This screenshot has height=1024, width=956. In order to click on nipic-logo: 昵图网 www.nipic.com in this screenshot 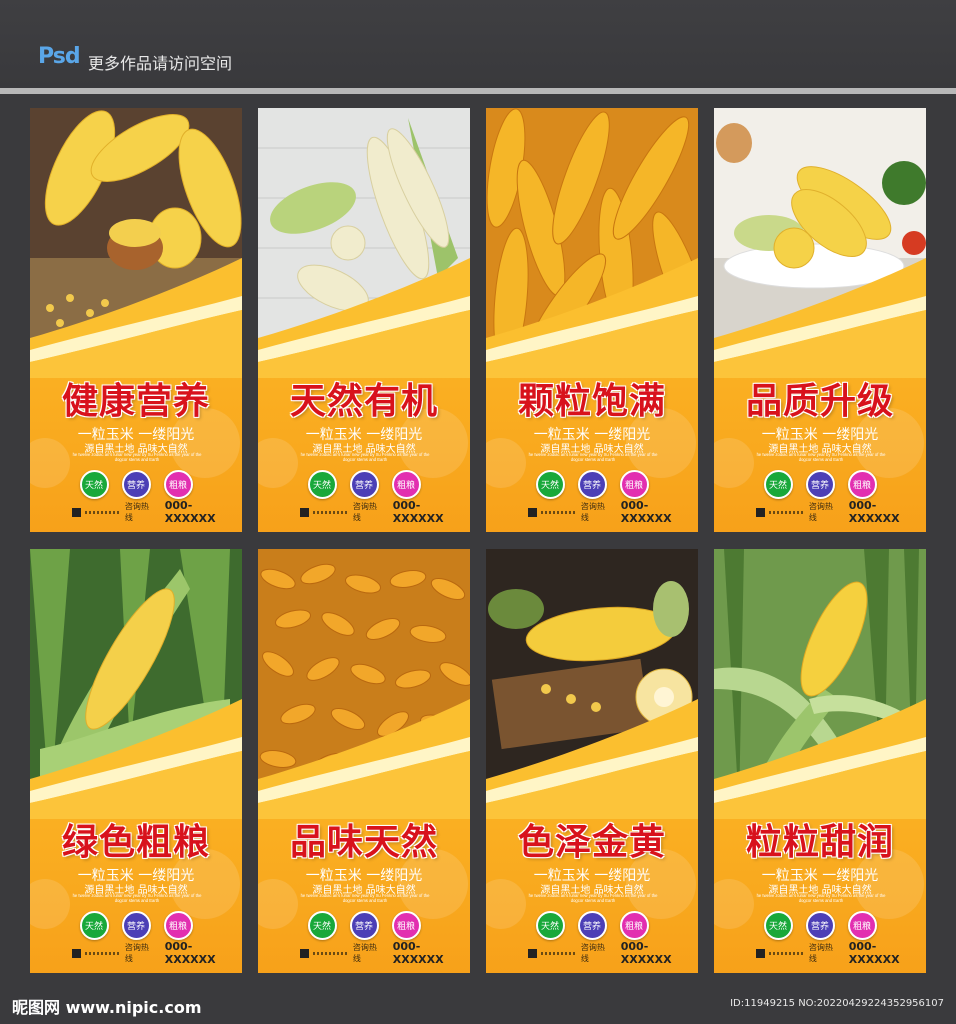, I will do `click(107, 1007)`.